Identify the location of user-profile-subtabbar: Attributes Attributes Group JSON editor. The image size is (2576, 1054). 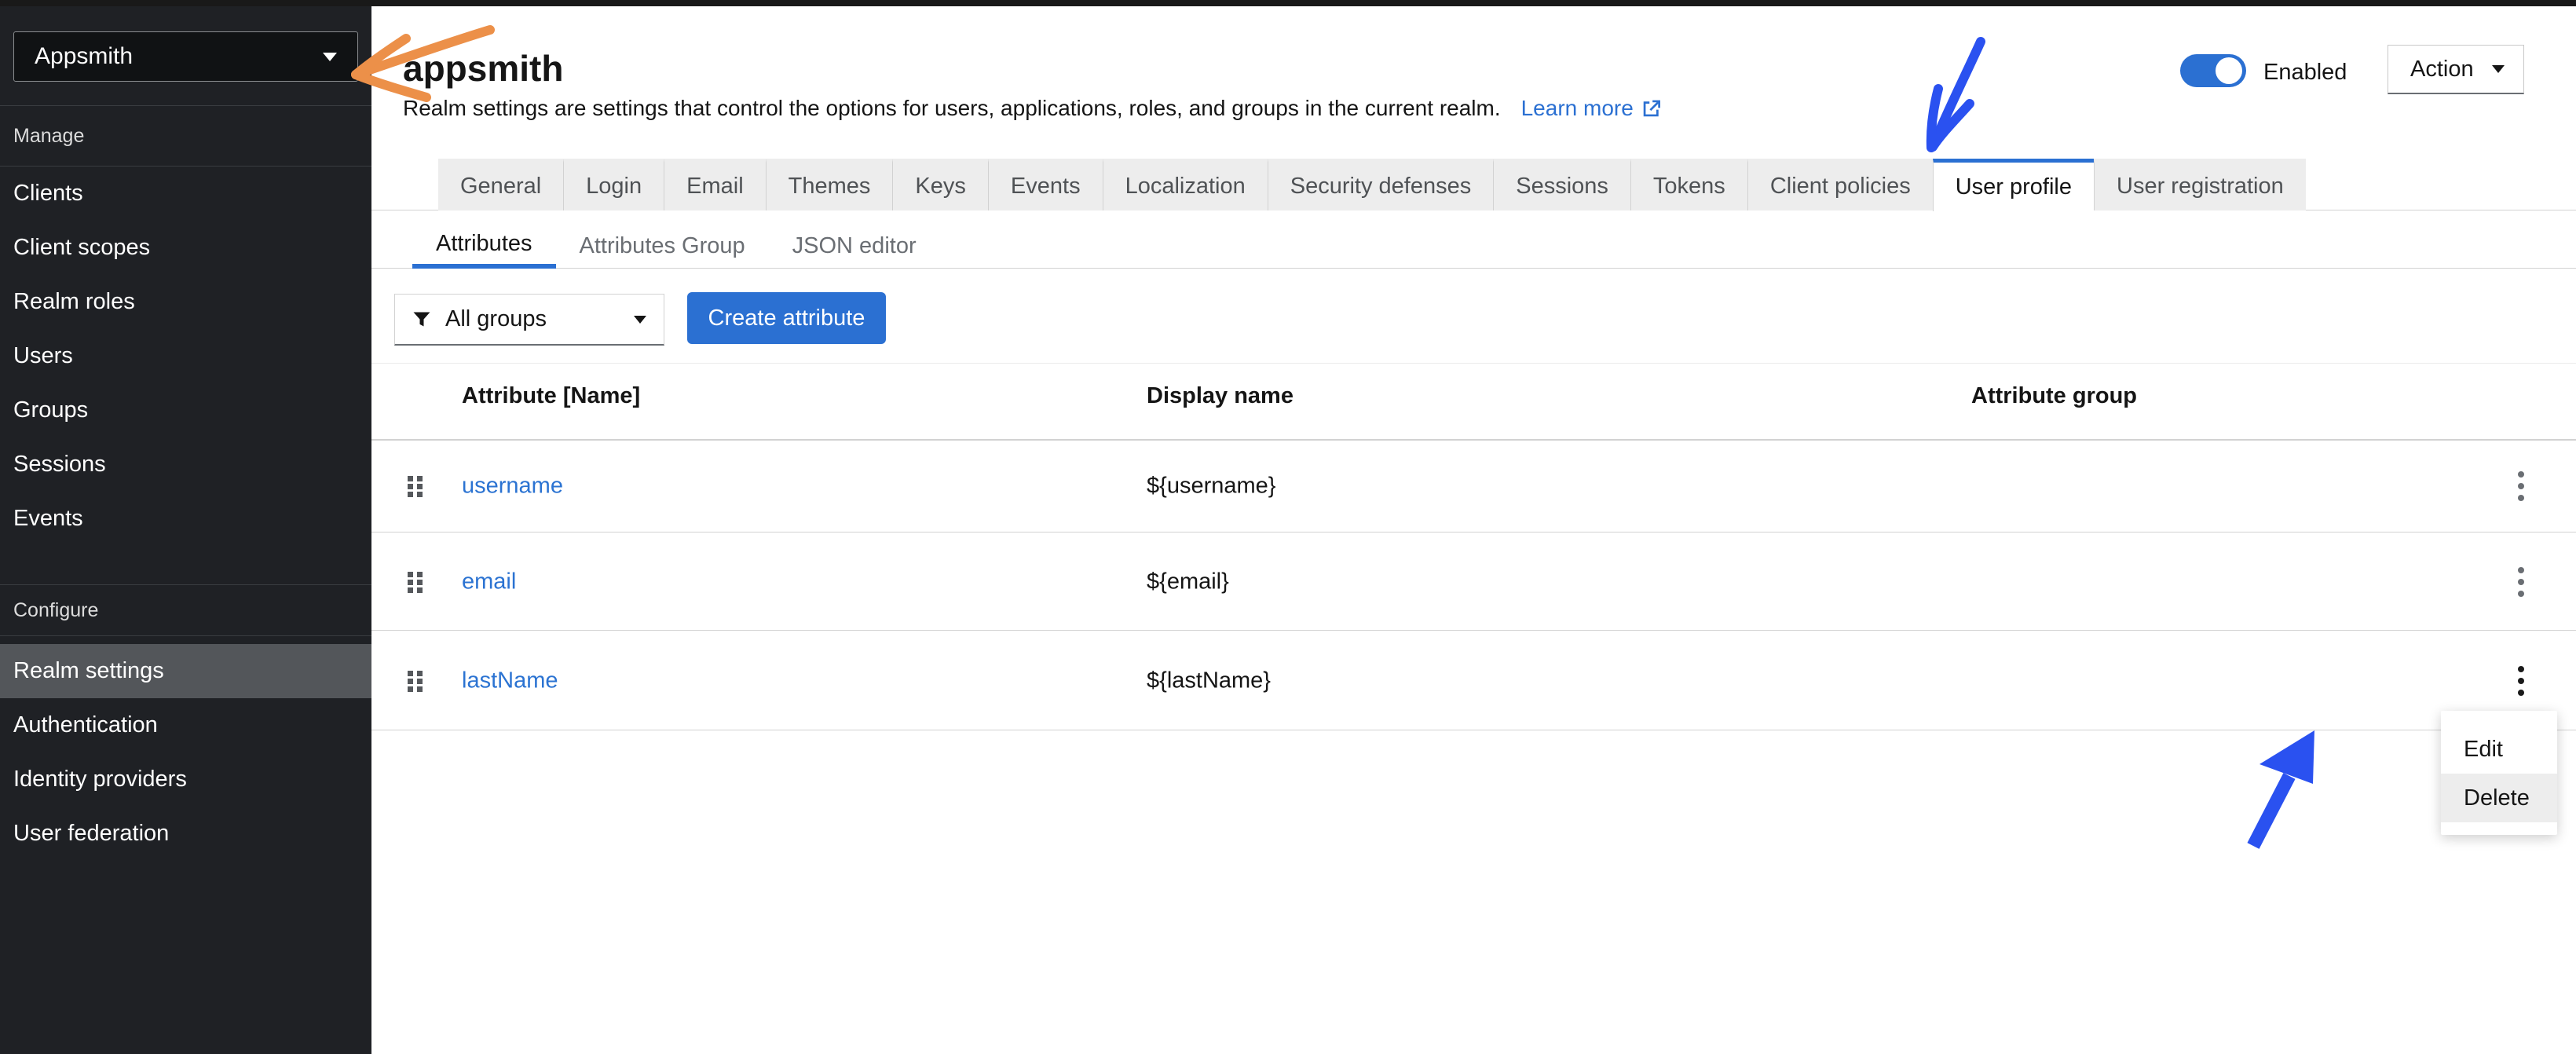
(676, 246).